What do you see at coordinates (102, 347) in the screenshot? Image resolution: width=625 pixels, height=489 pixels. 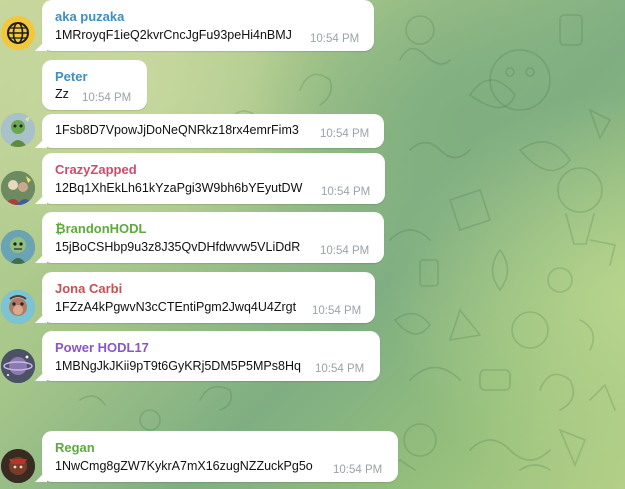 I see `sender-name: Power HODL17` at bounding box center [102, 347].